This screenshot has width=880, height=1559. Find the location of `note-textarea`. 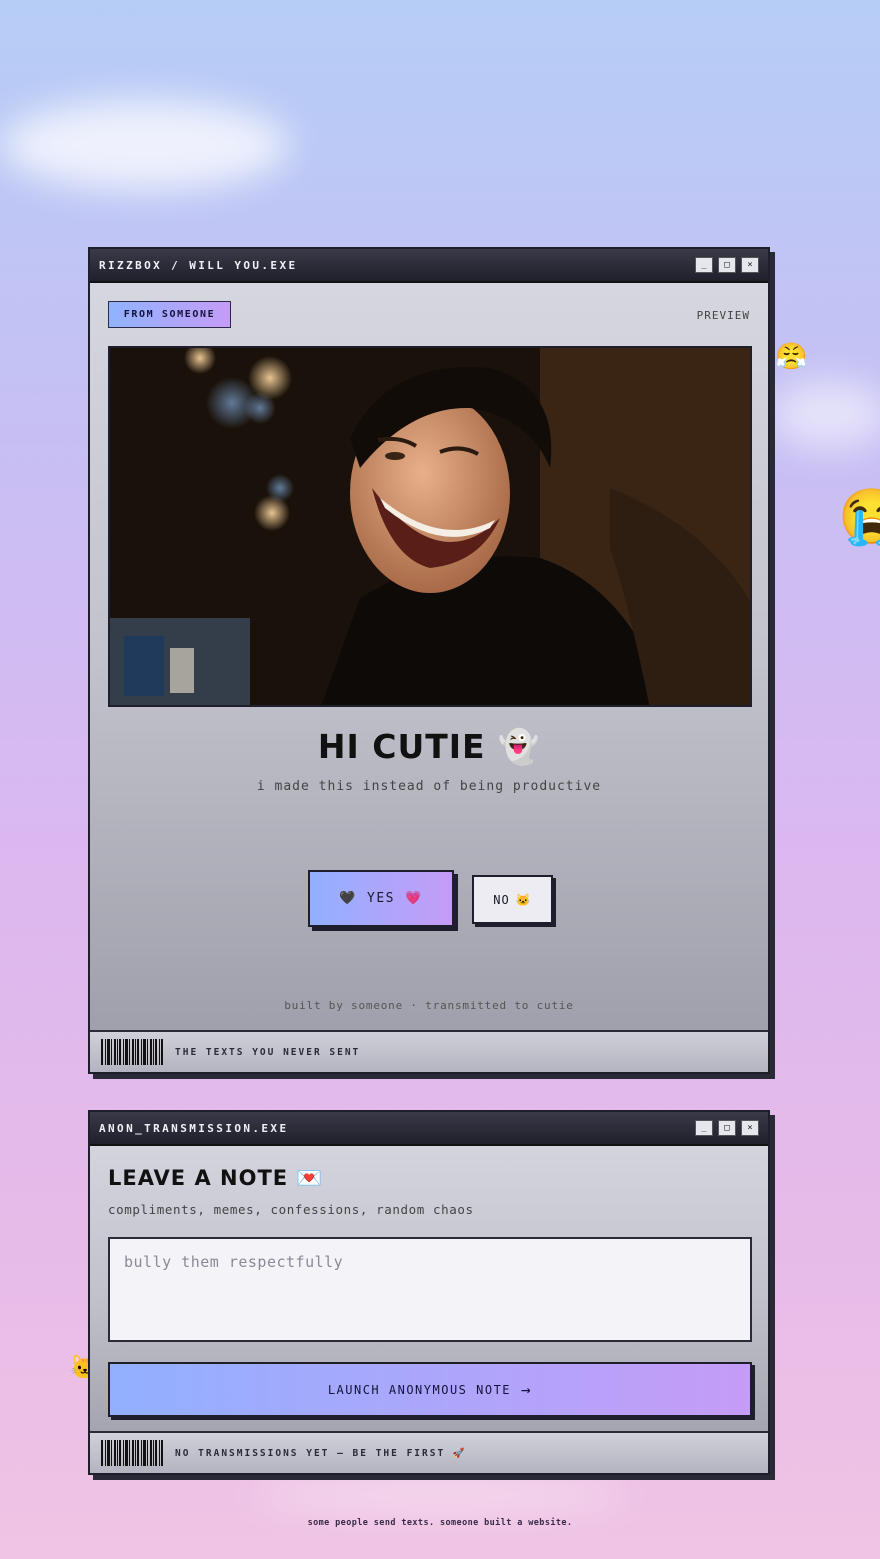

note-textarea is located at coordinates (430, 1289).